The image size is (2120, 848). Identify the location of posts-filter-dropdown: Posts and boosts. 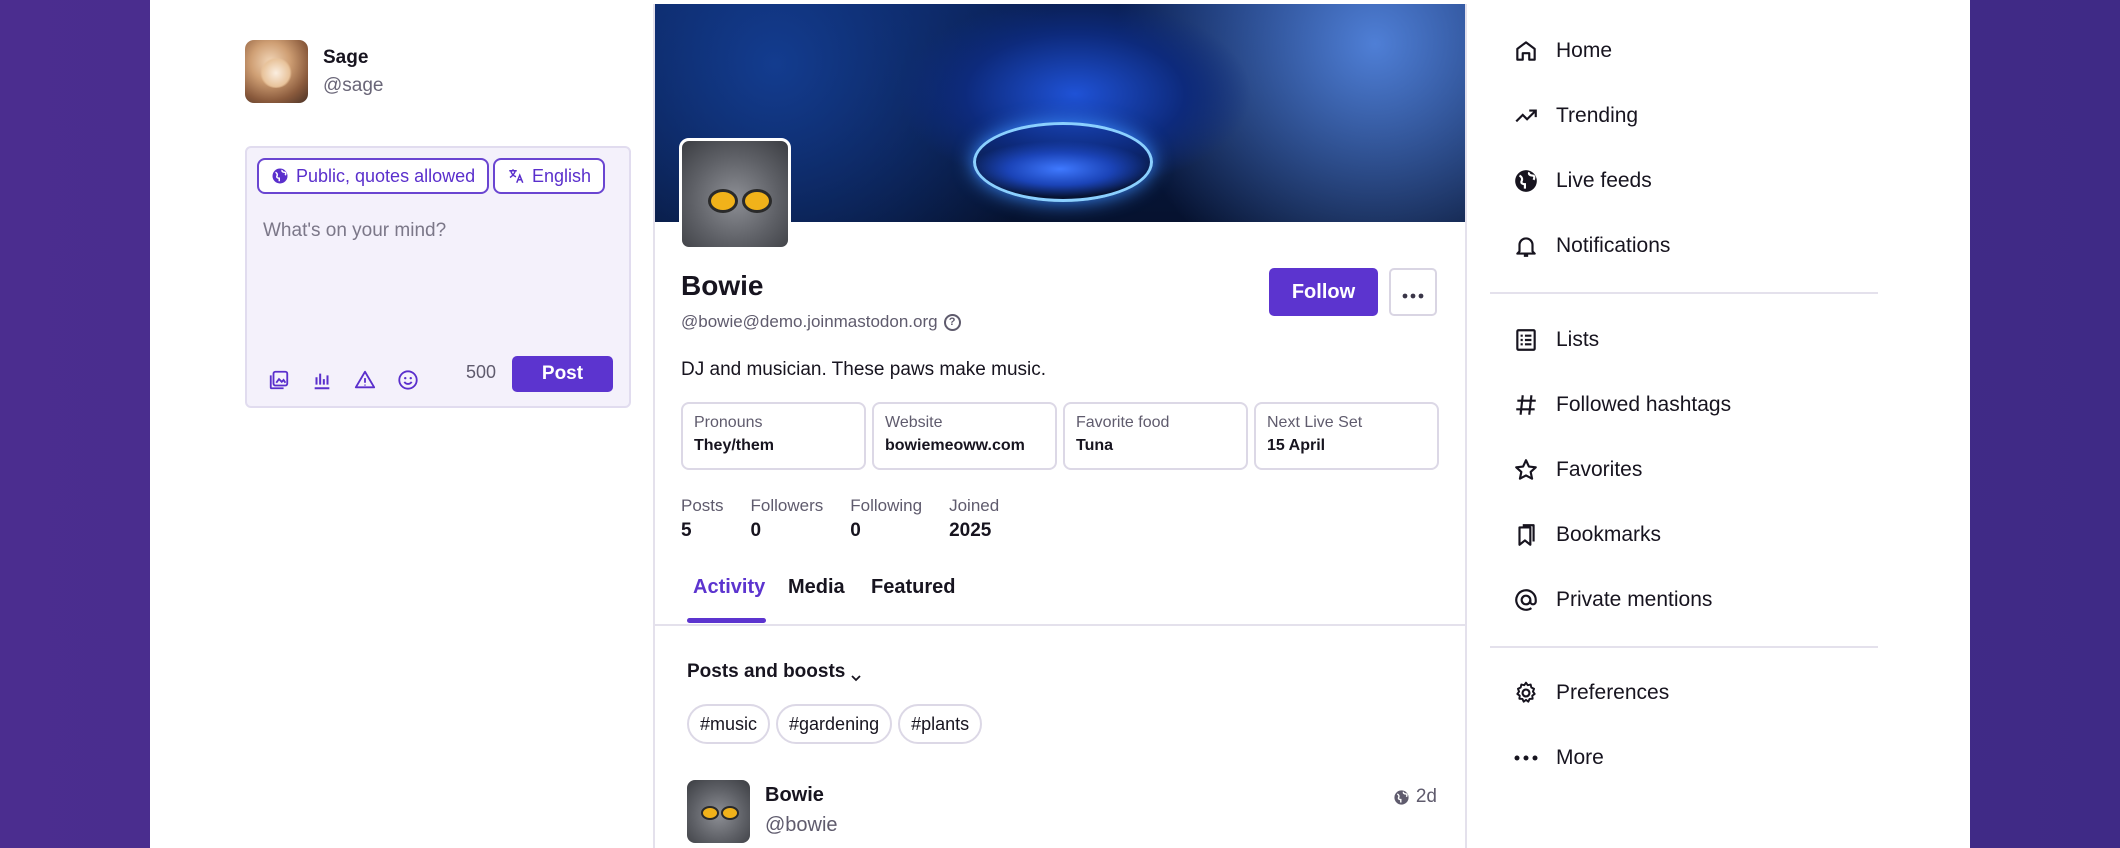
(774, 672).